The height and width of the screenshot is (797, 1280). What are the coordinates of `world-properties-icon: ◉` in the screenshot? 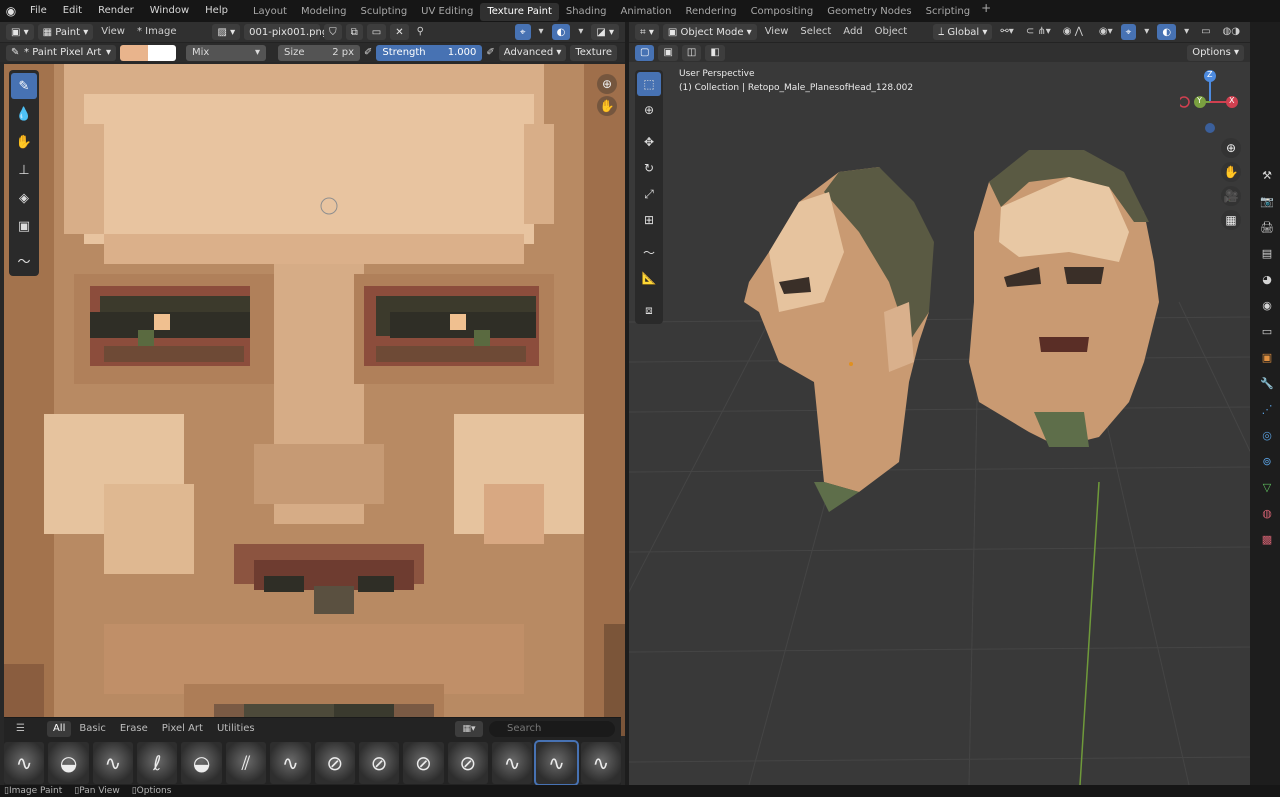 It's located at (1267, 305).